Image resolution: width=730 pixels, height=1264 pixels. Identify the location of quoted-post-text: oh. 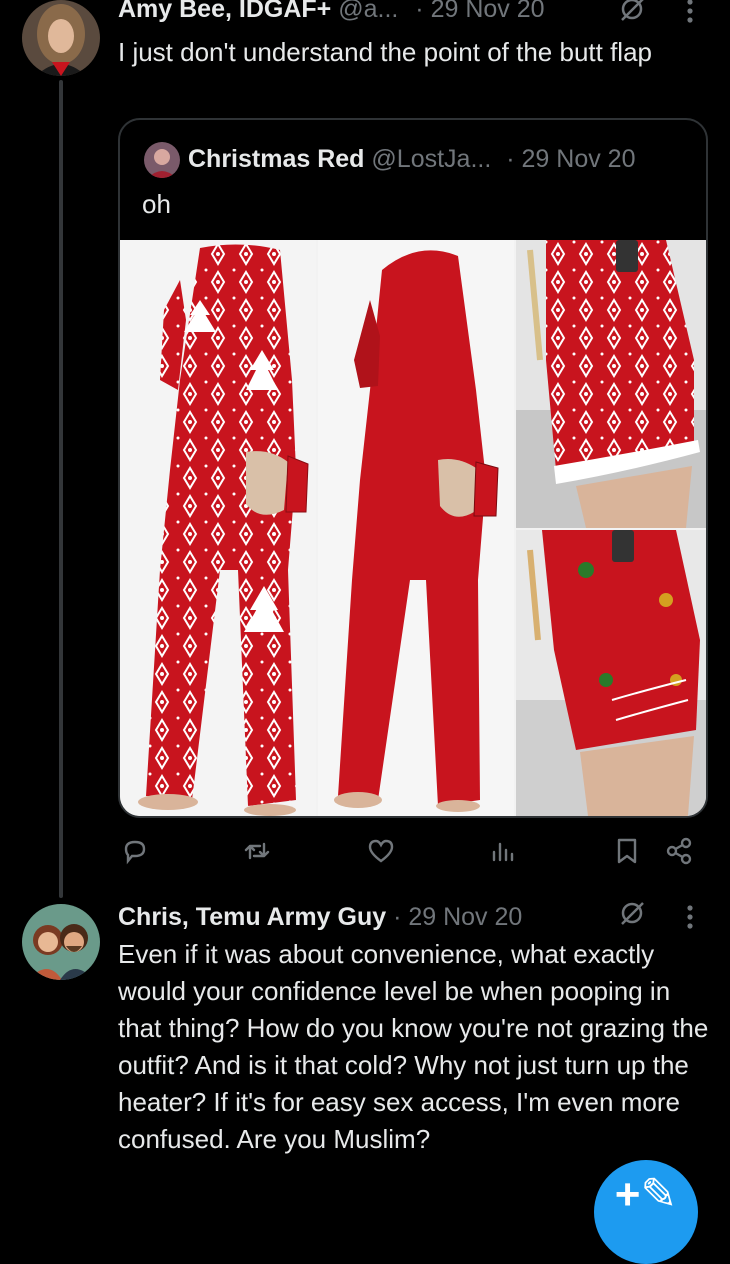
(156, 204).